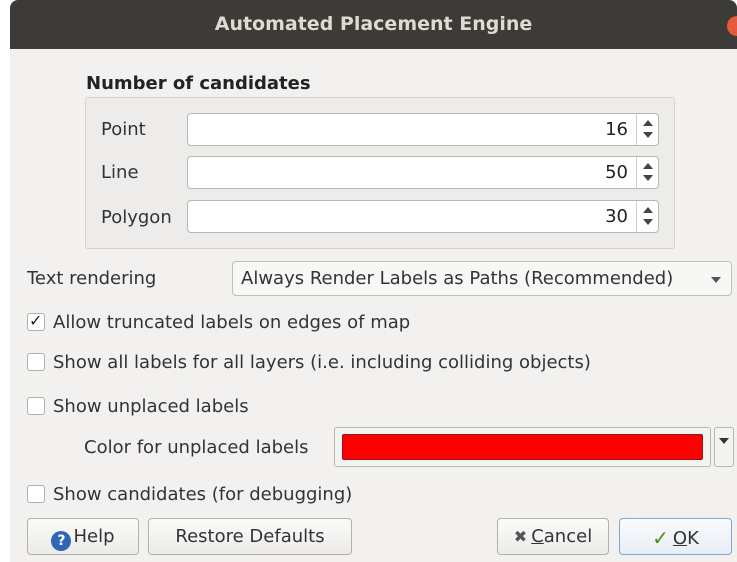  What do you see at coordinates (616, 129) in the screenshot?
I see `point-value: 16` at bounding box center [616, 129].